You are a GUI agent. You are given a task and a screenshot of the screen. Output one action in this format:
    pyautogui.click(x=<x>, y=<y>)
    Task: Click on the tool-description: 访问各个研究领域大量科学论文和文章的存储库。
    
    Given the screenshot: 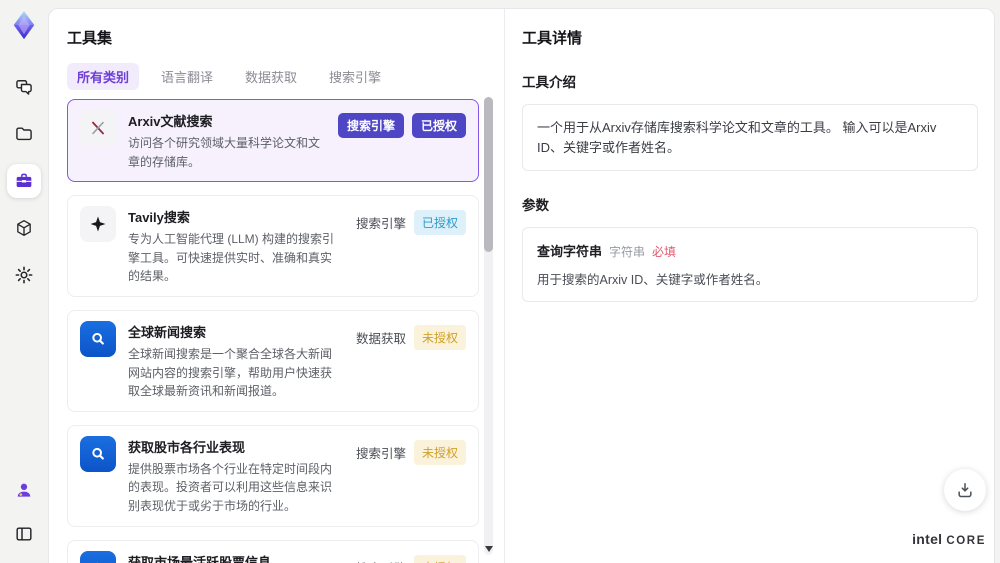 What is the action you would take?
    pyautogui.click(x=224, y=152)
    